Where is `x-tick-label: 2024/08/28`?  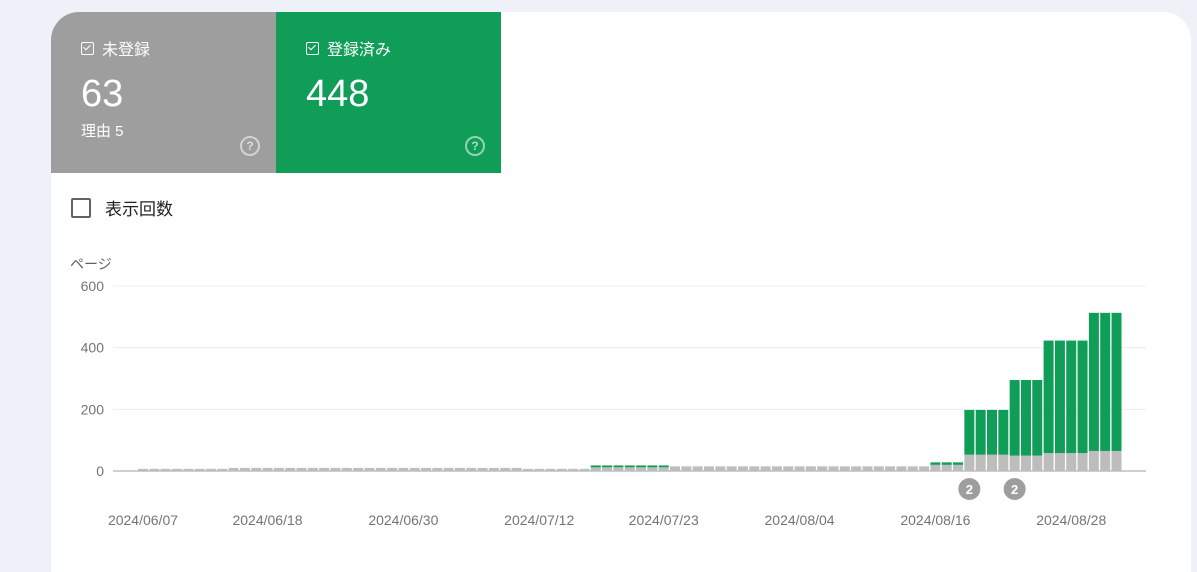
x-tick-label: 2024/08/28 is located at coordinates (1071, 520).